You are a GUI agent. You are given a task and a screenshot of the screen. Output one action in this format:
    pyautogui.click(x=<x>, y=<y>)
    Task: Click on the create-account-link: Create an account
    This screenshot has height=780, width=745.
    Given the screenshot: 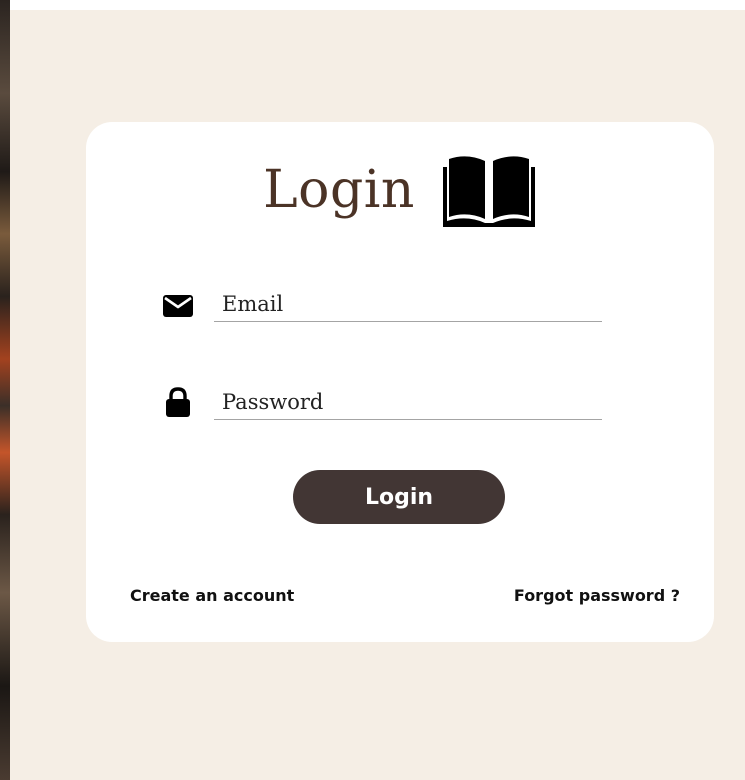 What is the action you would take?
    pyautogui.click(x=212, y=595)
    